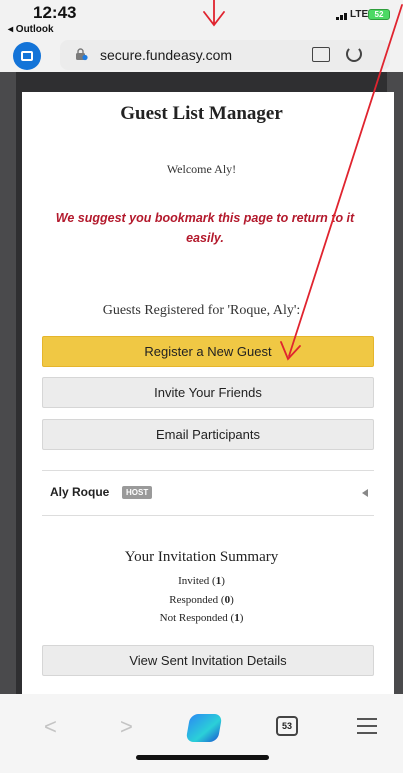 The height and width of the screenshot is (773, 403). I want to click on back-arrow-icon: <, so click(50, 727).